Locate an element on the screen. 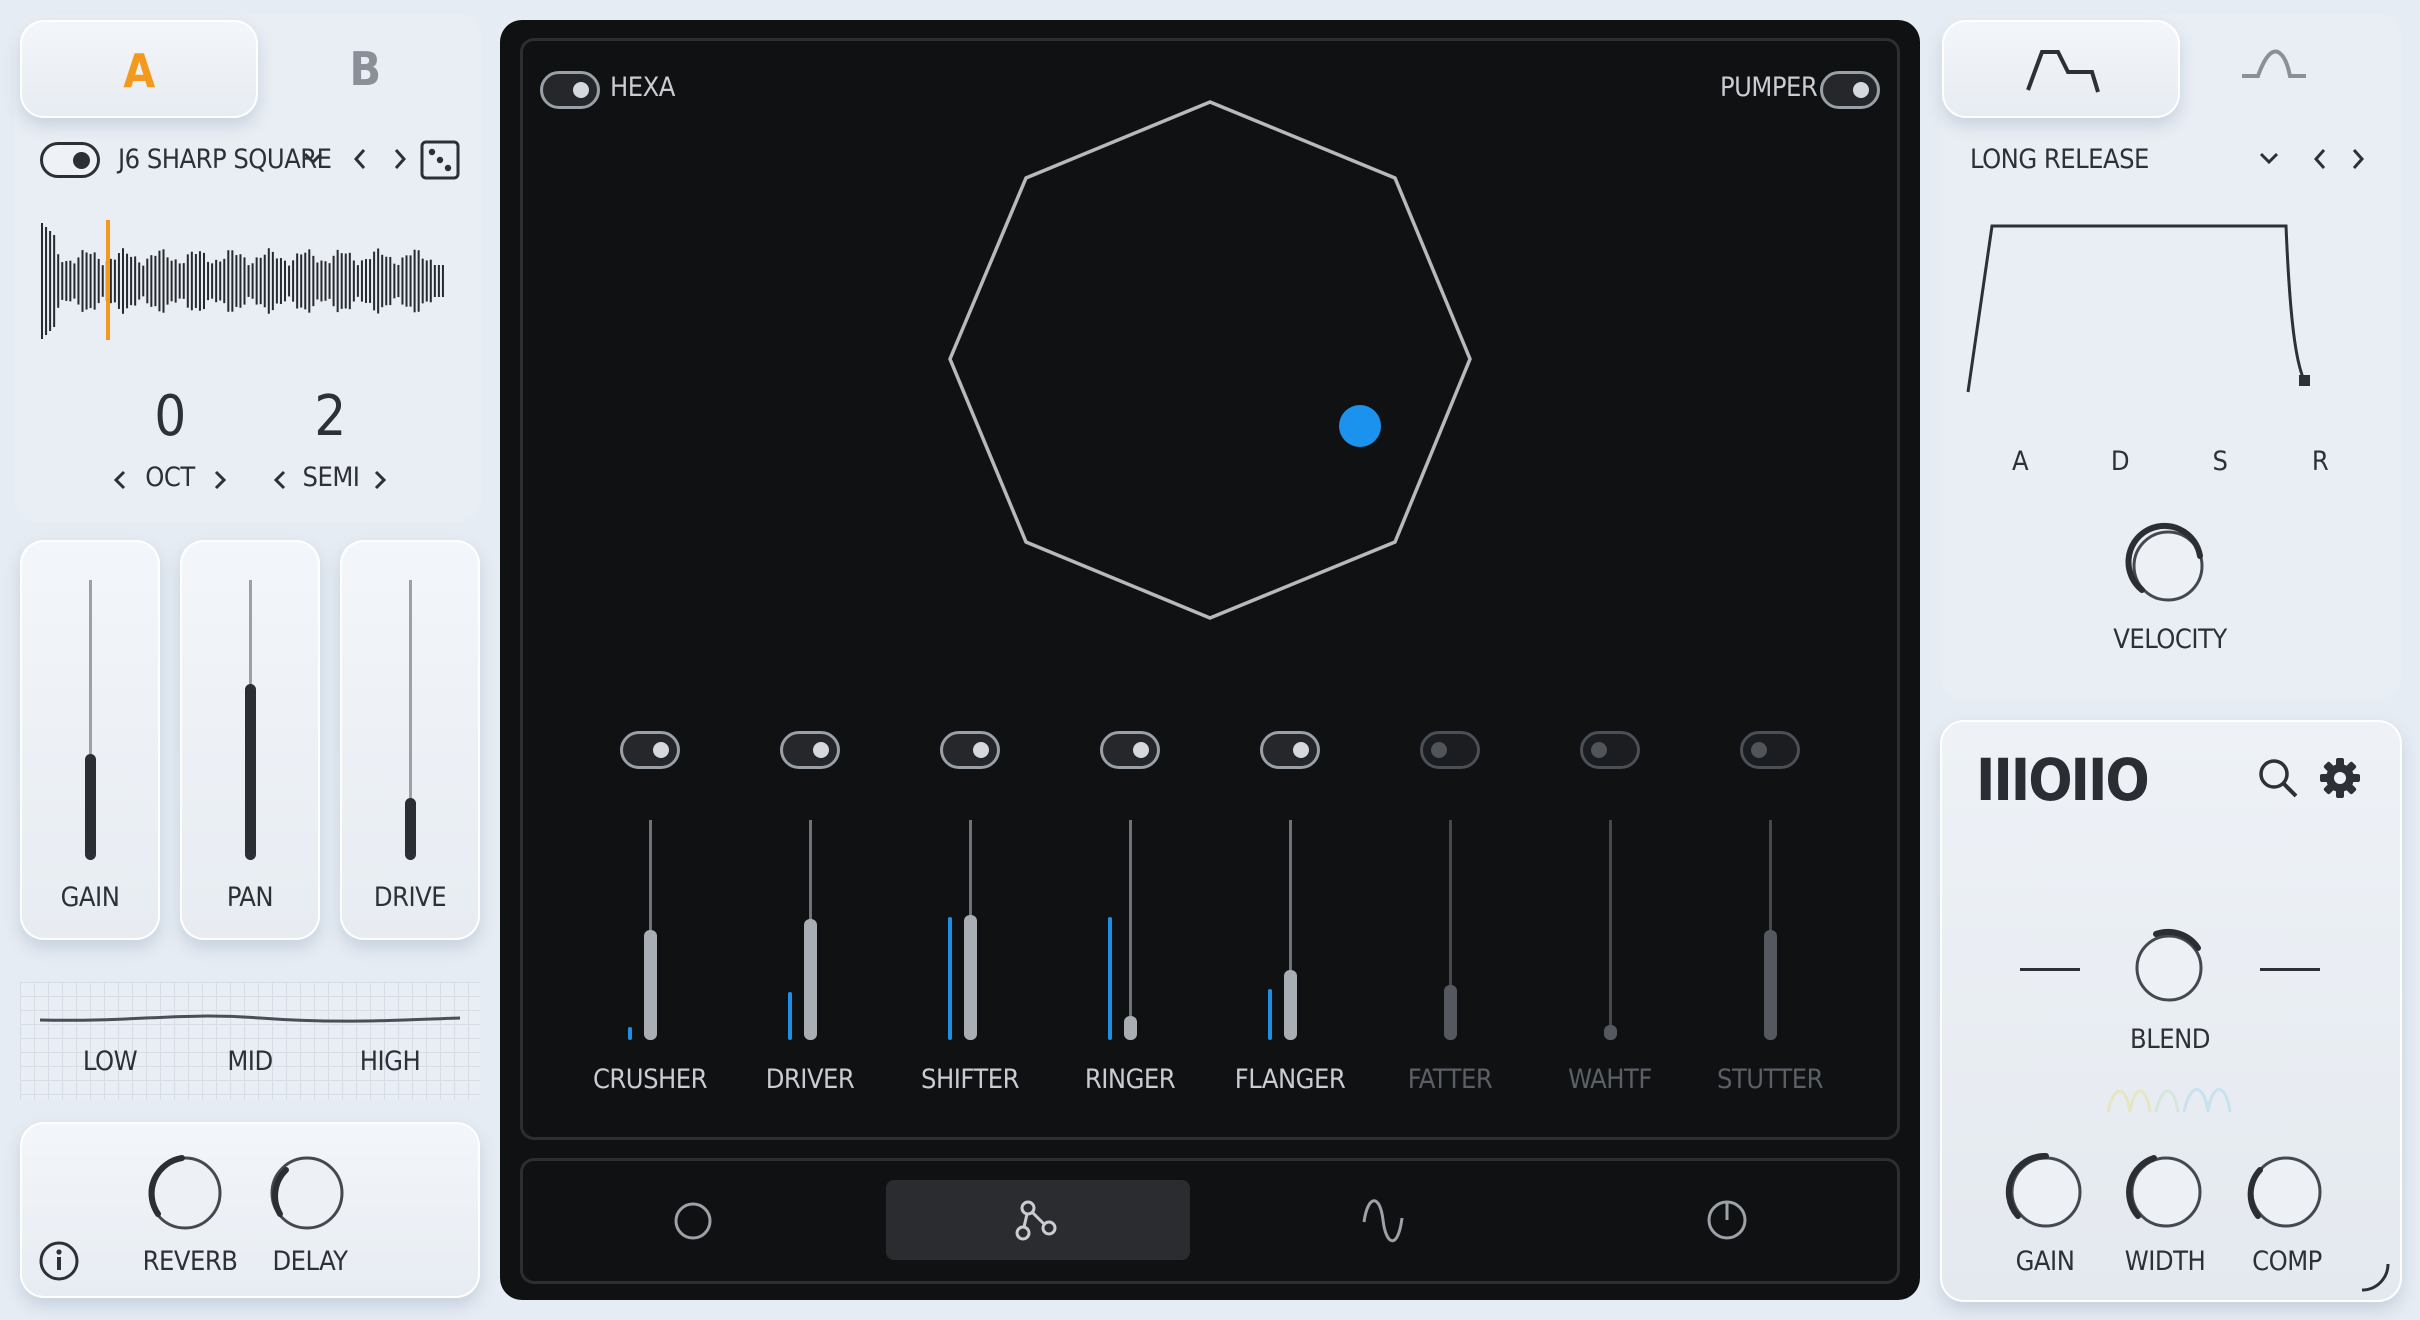  velocity-knob is located at coordinates (2168, 568).